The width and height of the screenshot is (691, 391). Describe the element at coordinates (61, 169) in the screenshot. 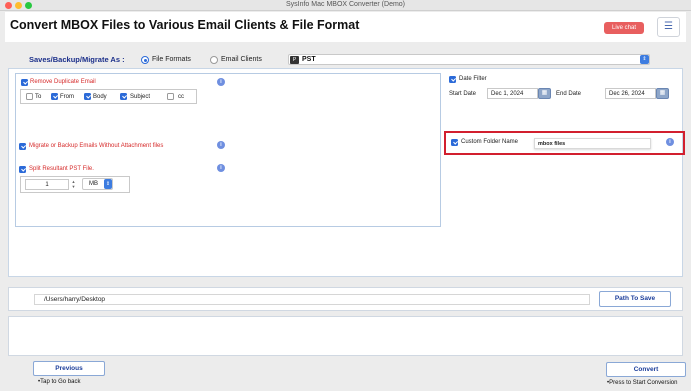

I see `split-pst-label: Split Resultant PST File.` at that location.